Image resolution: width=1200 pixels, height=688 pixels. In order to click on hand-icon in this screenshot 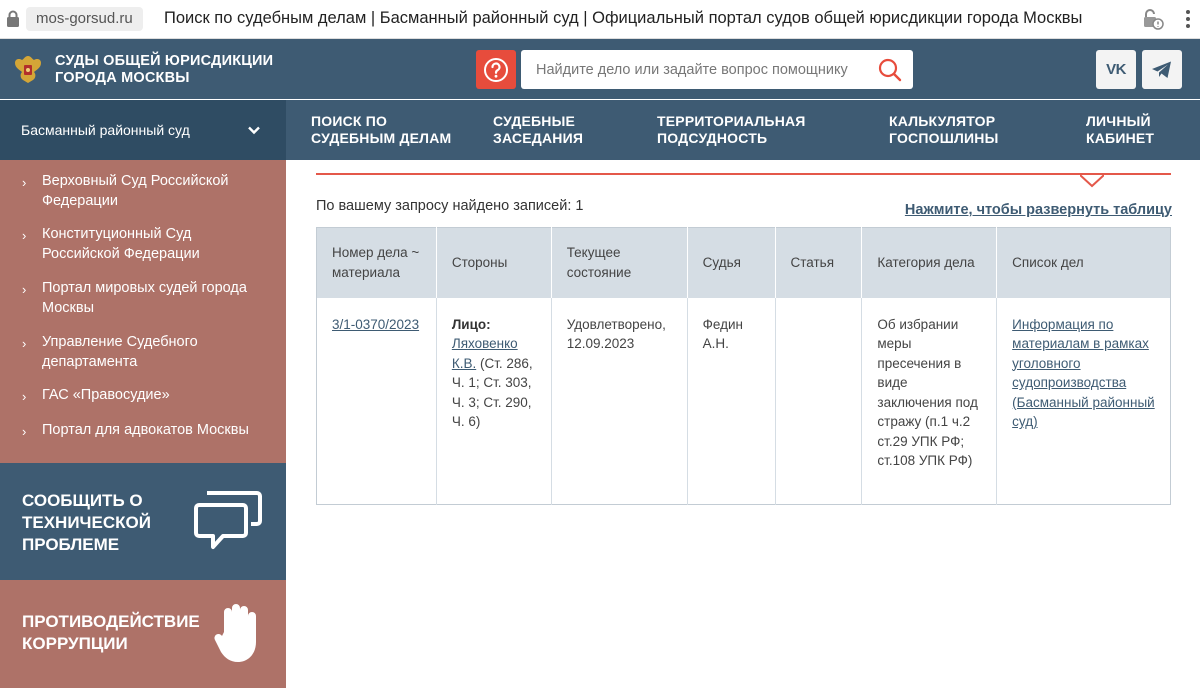, I will do `click(235, 633)`.